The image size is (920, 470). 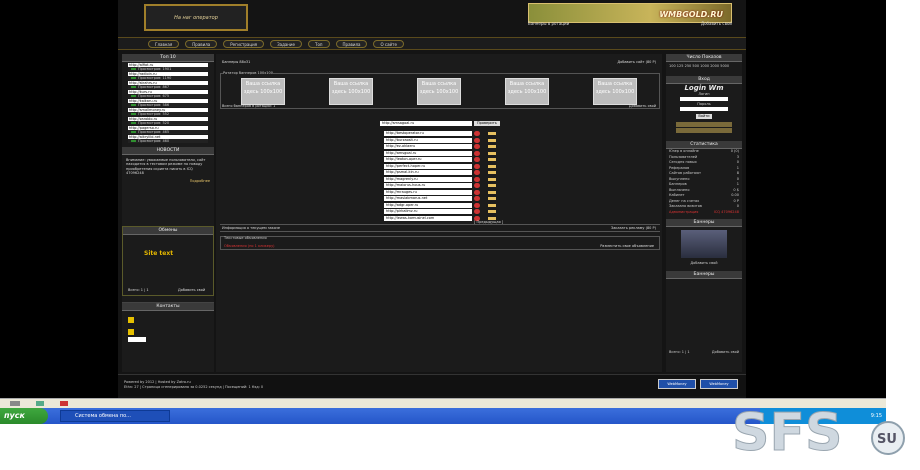 I want to click on link-url: http://leaton-oper.ru, so click(x=428, y=159).